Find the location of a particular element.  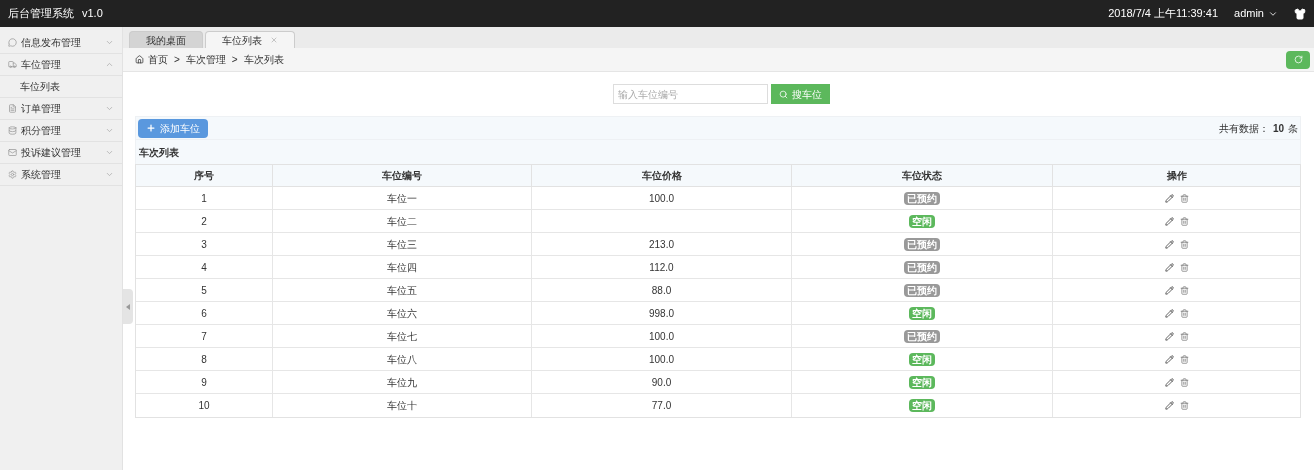

version-label: v1.0 is located at coordinates (92, 14).